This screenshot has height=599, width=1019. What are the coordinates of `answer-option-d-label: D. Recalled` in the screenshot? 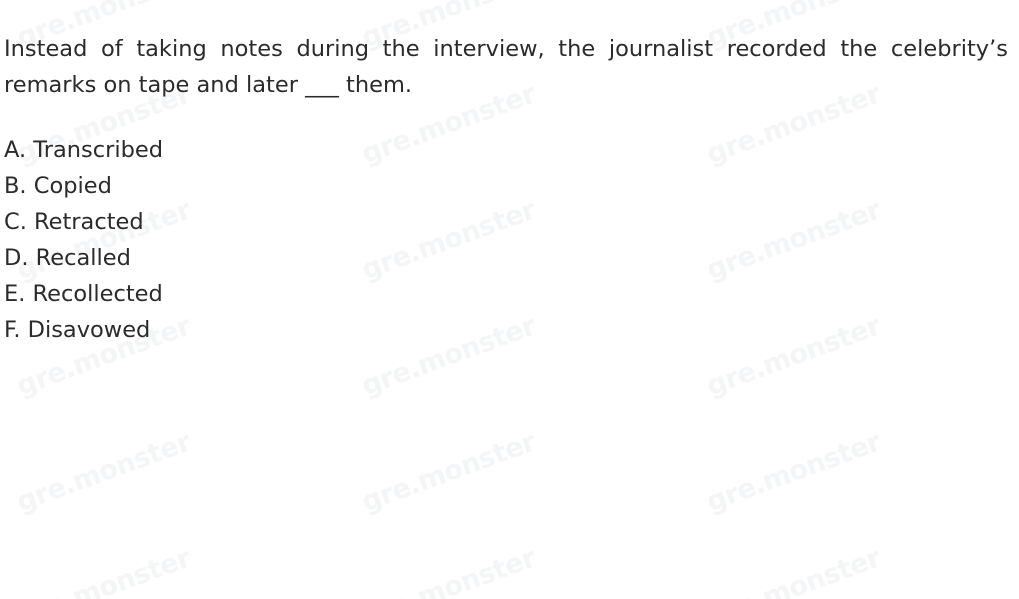 It's located at (67, 258).